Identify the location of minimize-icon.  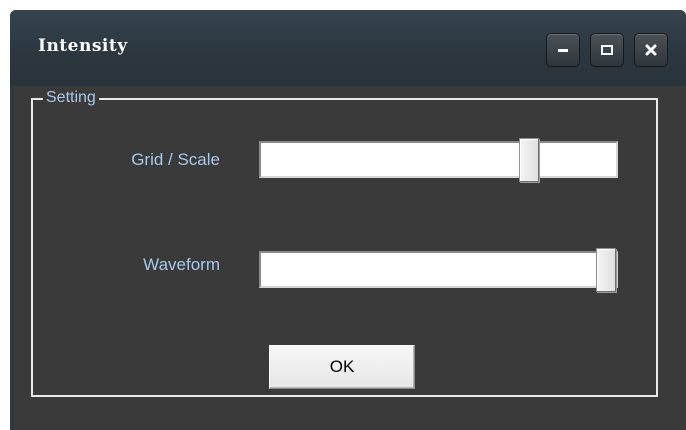
(563, 50).